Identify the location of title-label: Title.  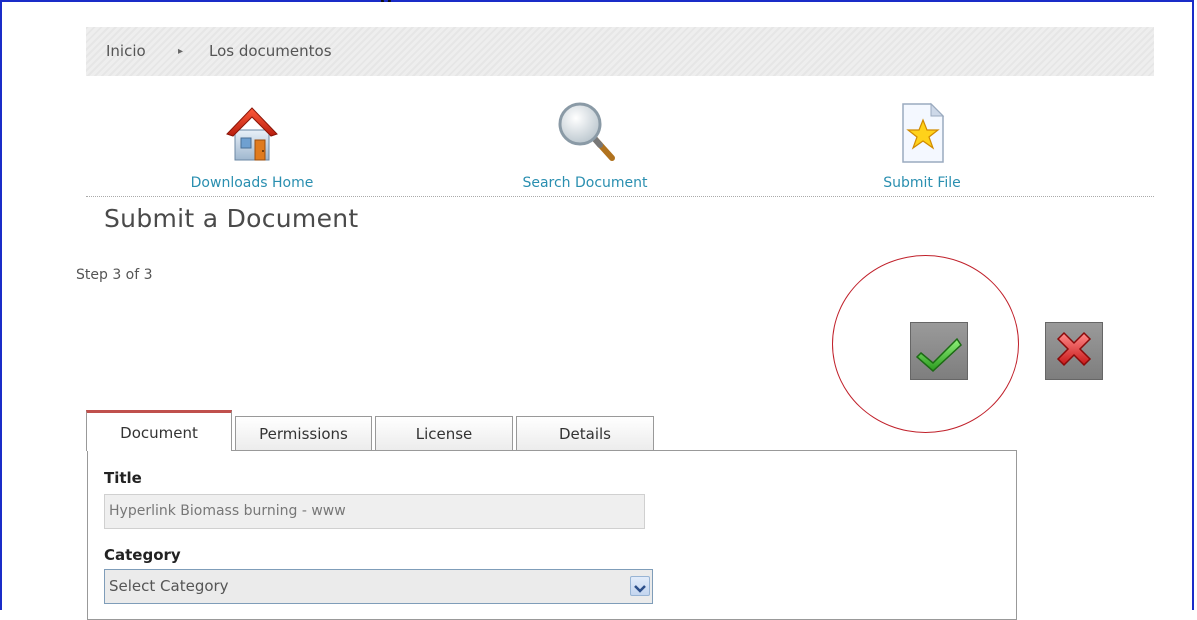
(123, 478).